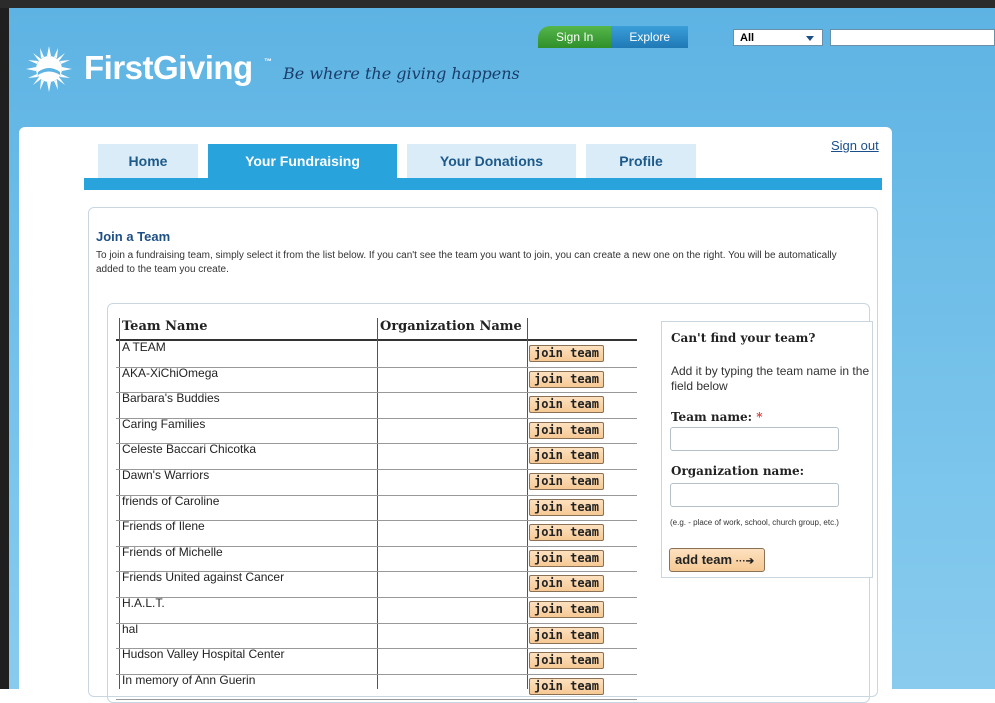  I want to click on team-name-cell: A TEAM, so click(144, 347).